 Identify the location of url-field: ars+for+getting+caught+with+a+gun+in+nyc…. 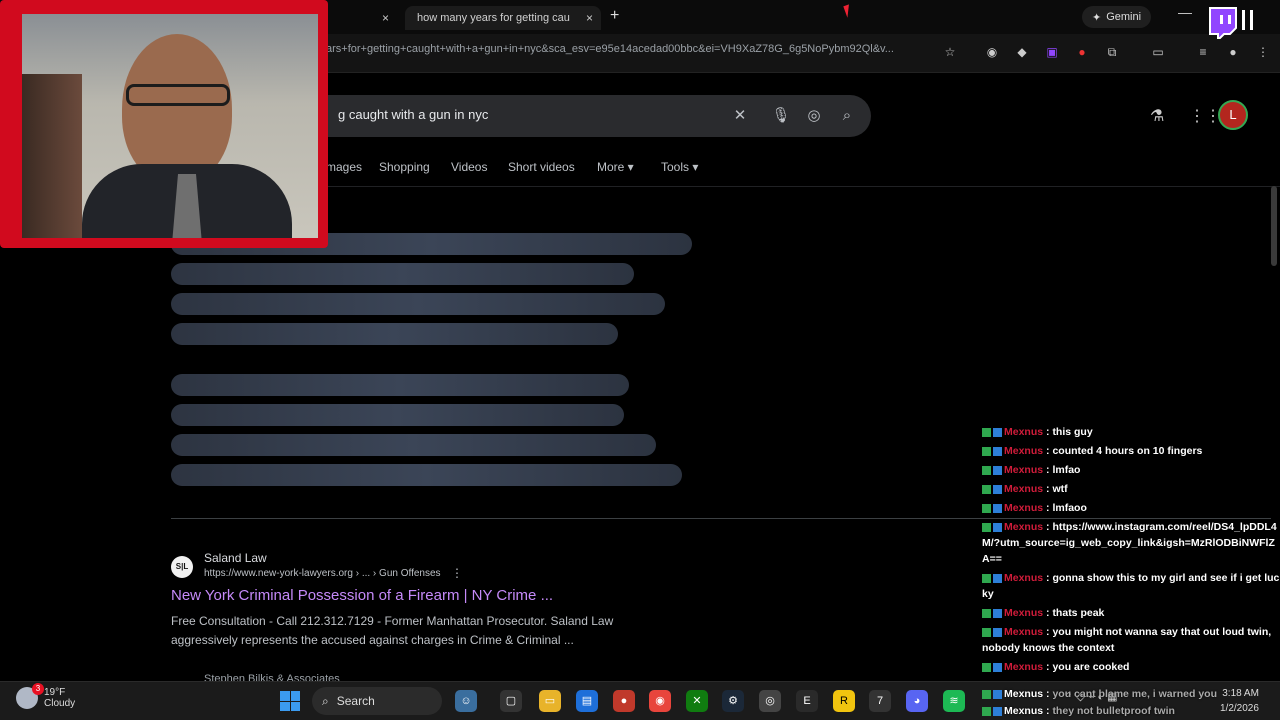
(631, 53).